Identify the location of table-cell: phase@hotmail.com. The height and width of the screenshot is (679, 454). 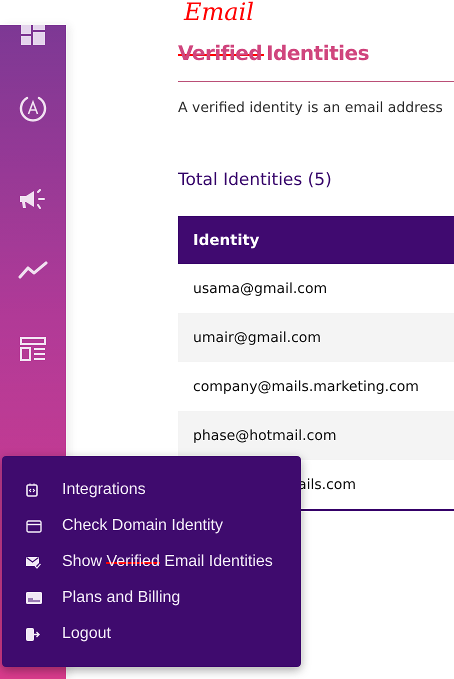
(265, 436).